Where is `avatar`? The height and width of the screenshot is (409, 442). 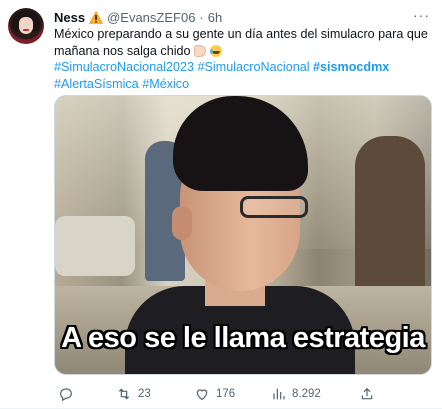 avatar is located at coordinates (26, 26).